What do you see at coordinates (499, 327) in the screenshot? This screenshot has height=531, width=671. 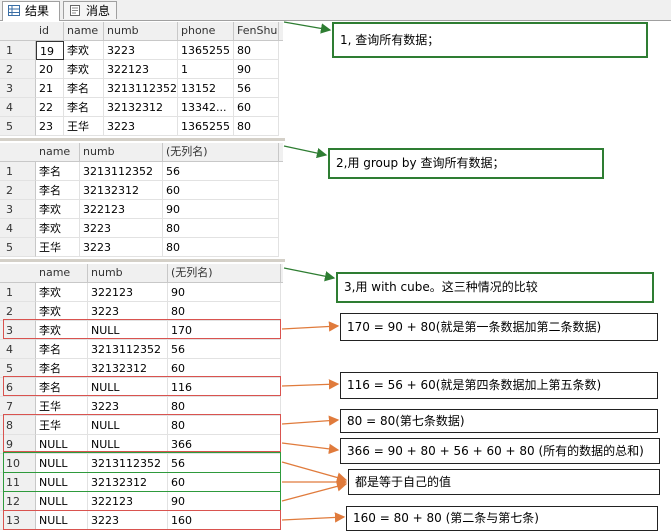 I see `annotation-sum-row3: 170 = 90 + 80(就是第一条数据加第二条数据)` at bounding box center [499, 327].